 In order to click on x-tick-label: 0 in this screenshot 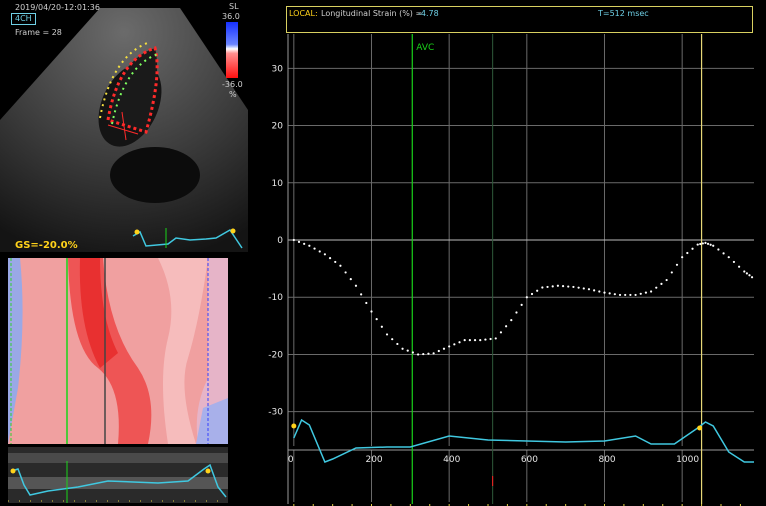, I will do `click(291, 460)`.